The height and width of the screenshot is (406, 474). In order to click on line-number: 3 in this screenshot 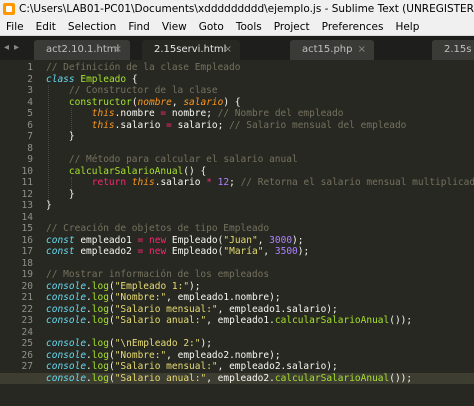, I will do `click(30, 90)`.